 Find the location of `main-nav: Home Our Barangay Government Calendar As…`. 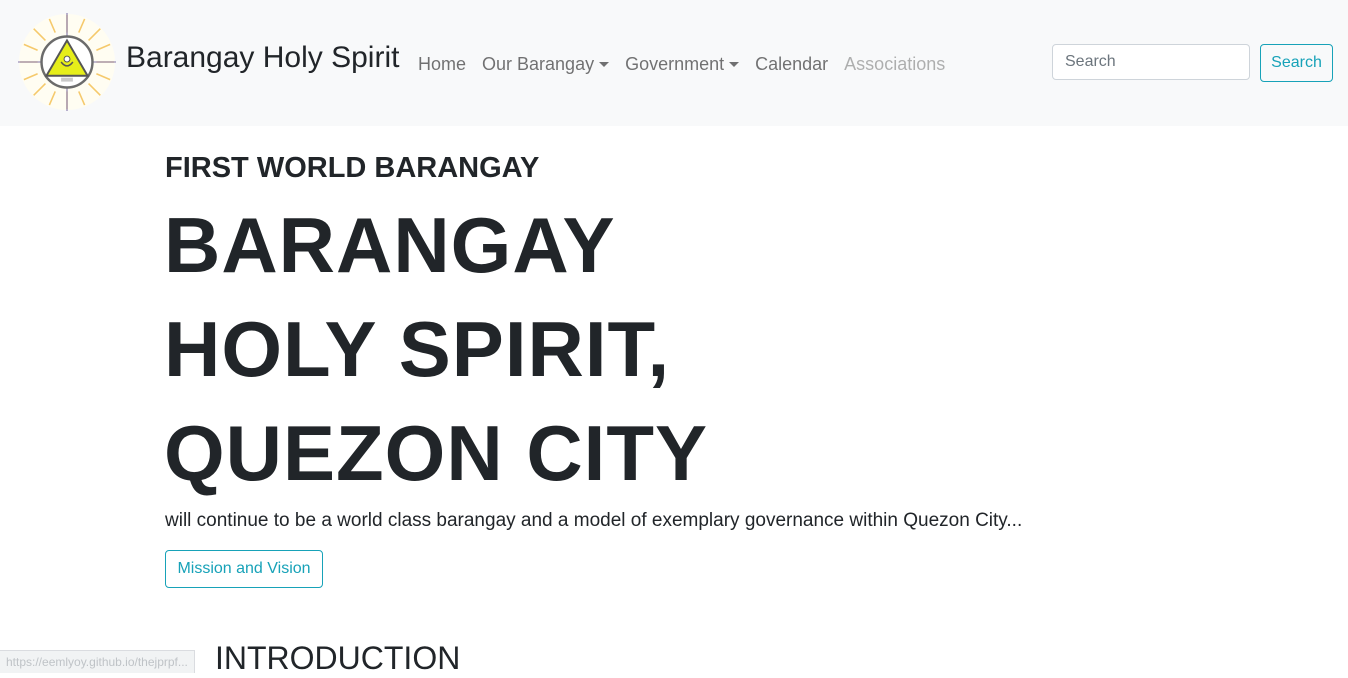

main-nav: Home Our Barangay Government Calendar As… is located at coordinates (681, 64).